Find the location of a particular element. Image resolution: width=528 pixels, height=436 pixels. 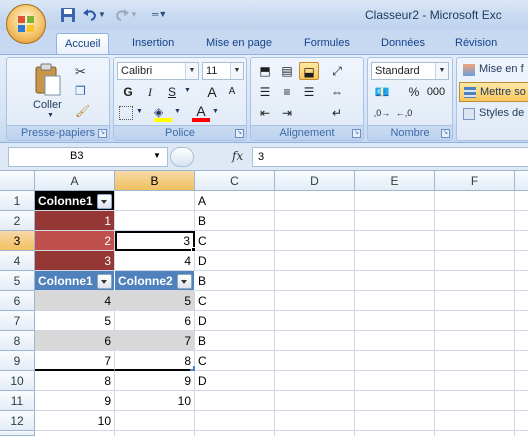

cell-b10: 9 is located at coordinates (155, 381).